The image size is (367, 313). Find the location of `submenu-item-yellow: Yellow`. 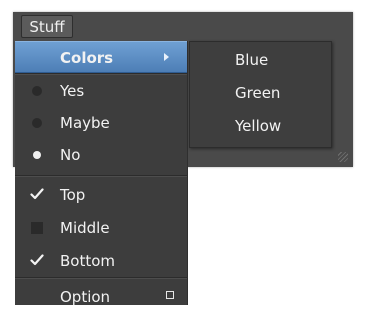

submenu-item-yellow: Yellow is located at coordinates (260, 126).